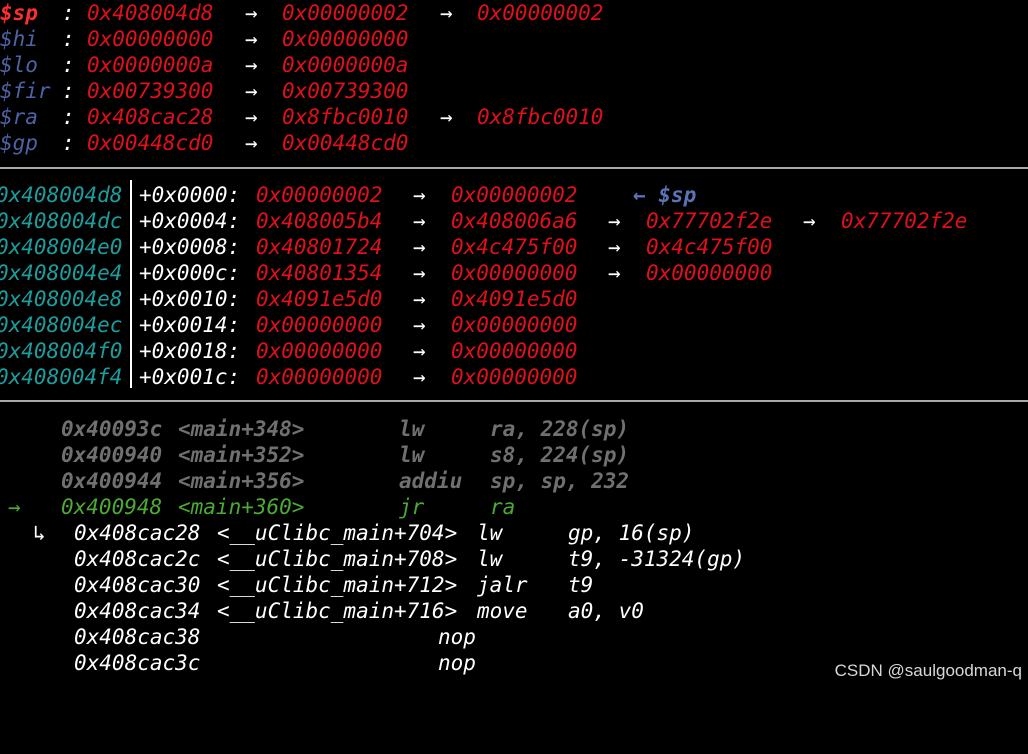  Describe the element at coordinates (14, 507) in the screenshot. I see `current-instruction-arrow-icon: →` at that location.